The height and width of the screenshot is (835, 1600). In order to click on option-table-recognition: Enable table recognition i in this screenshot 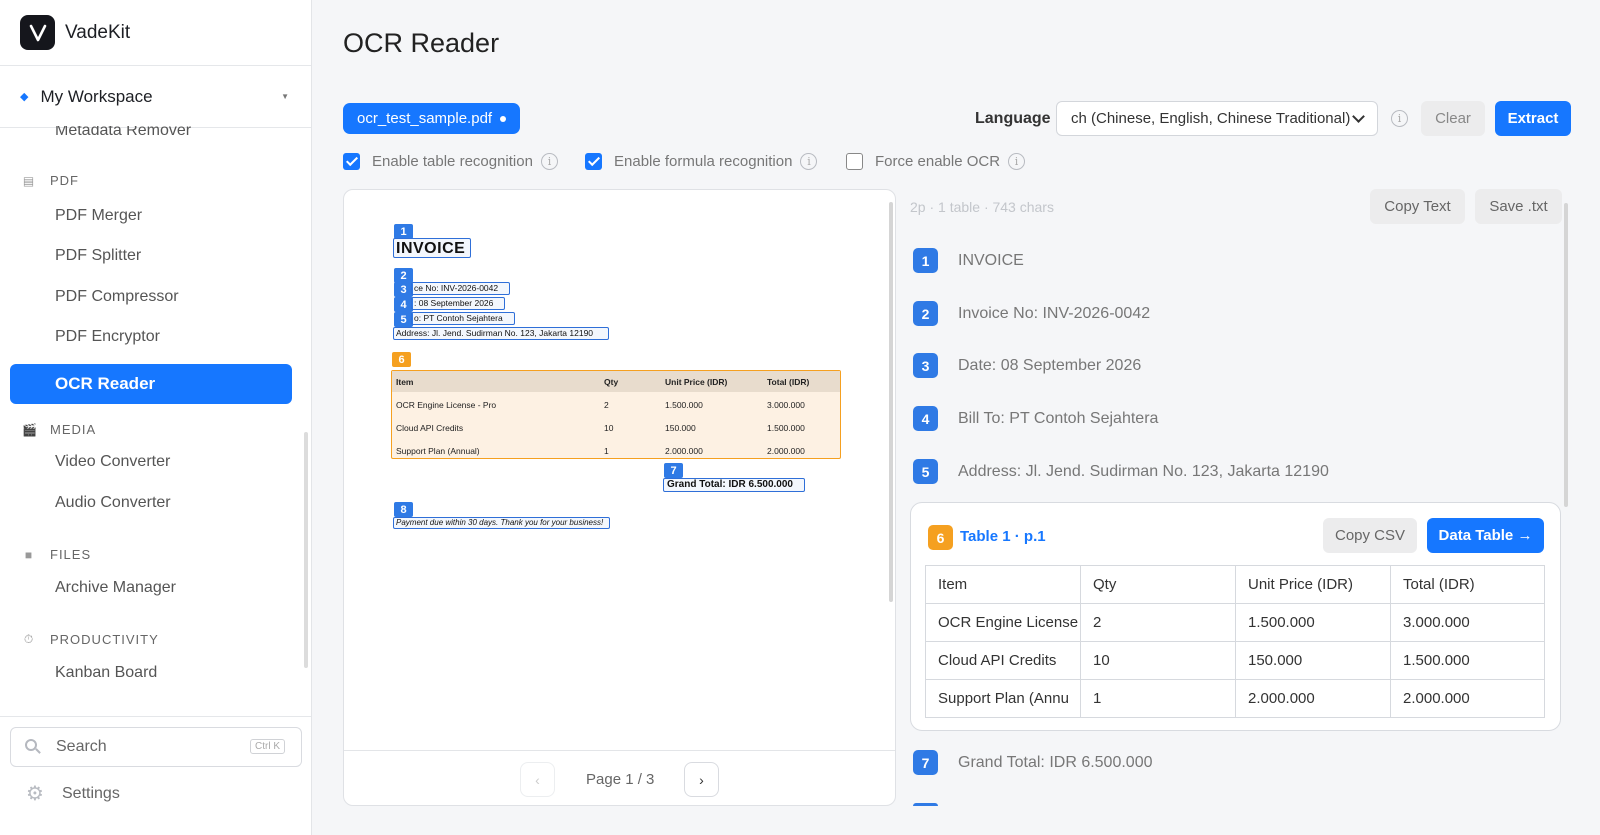, I will do `click(450, 161)`.